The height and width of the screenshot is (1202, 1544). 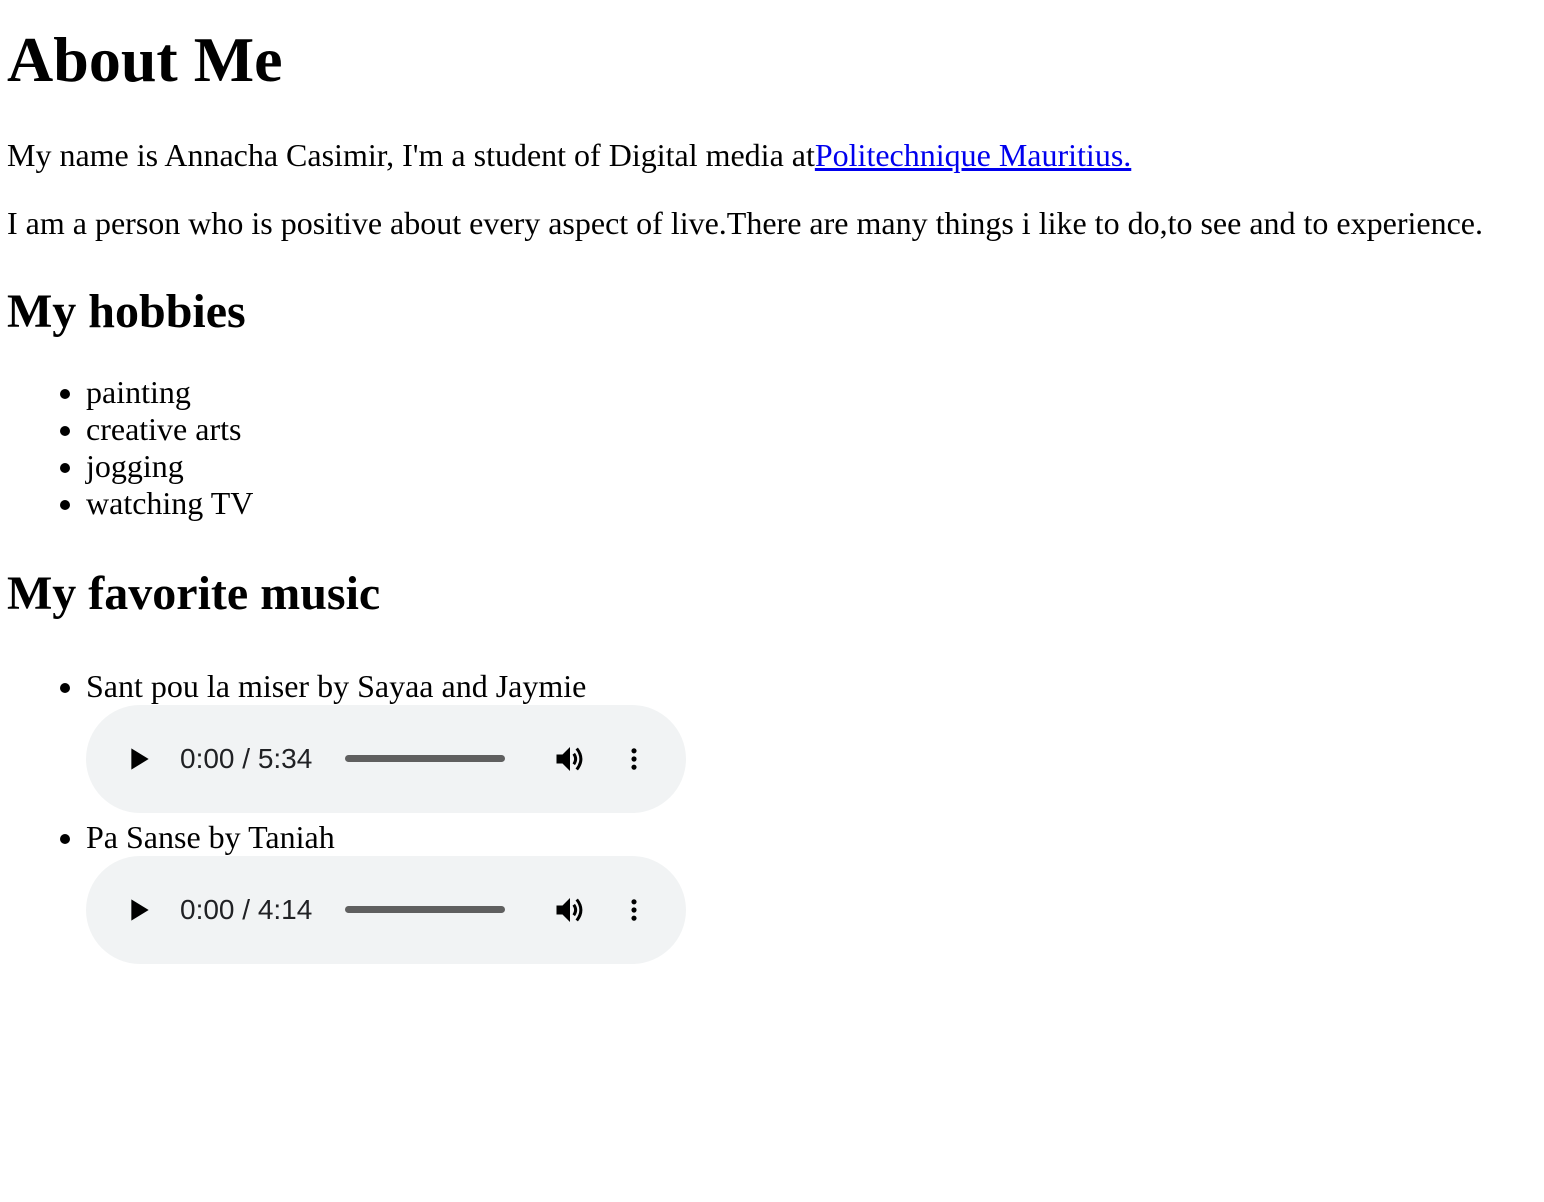 What do you see at coordinates (802, 429) in the screenshot?
I see `hobby-item: creative arts` at bounding box center [802, 429].